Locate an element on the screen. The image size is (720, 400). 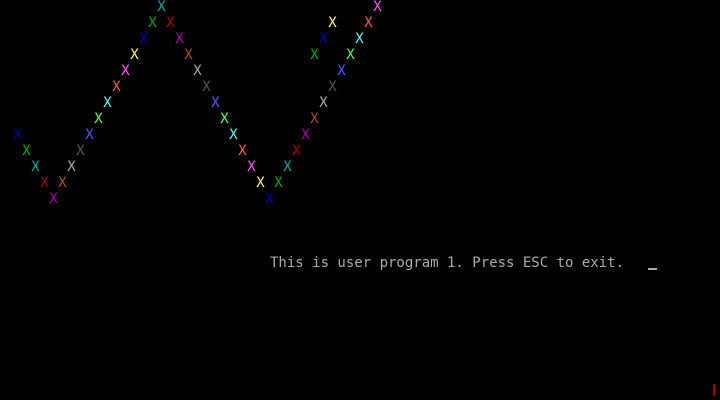
text-cursor is located at coordinates (652, 269).